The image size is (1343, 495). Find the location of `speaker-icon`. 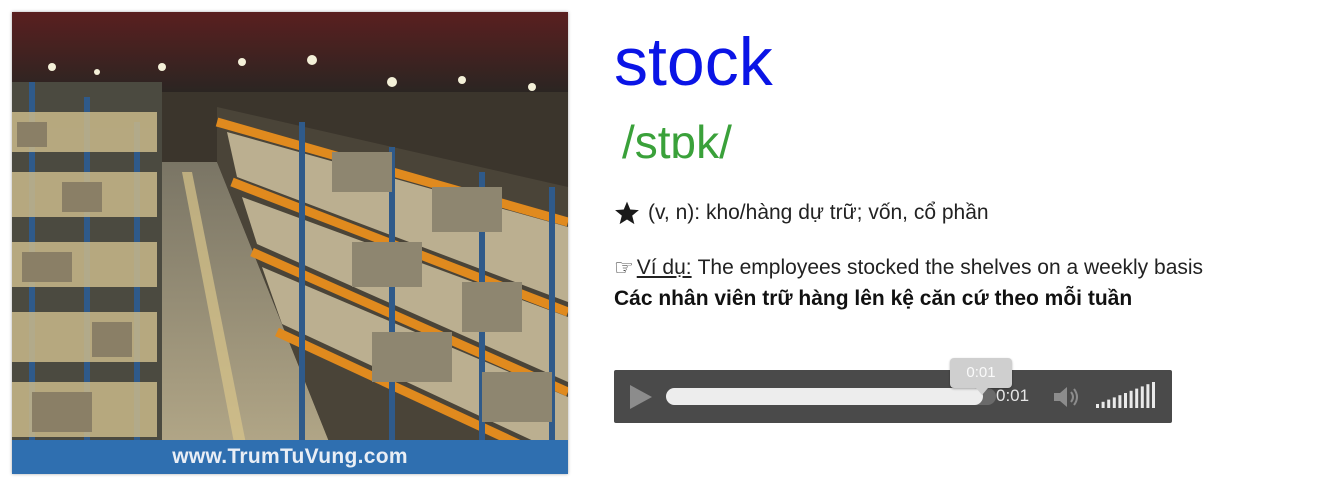

speaker-icon is located at coordinates (1067, 397).